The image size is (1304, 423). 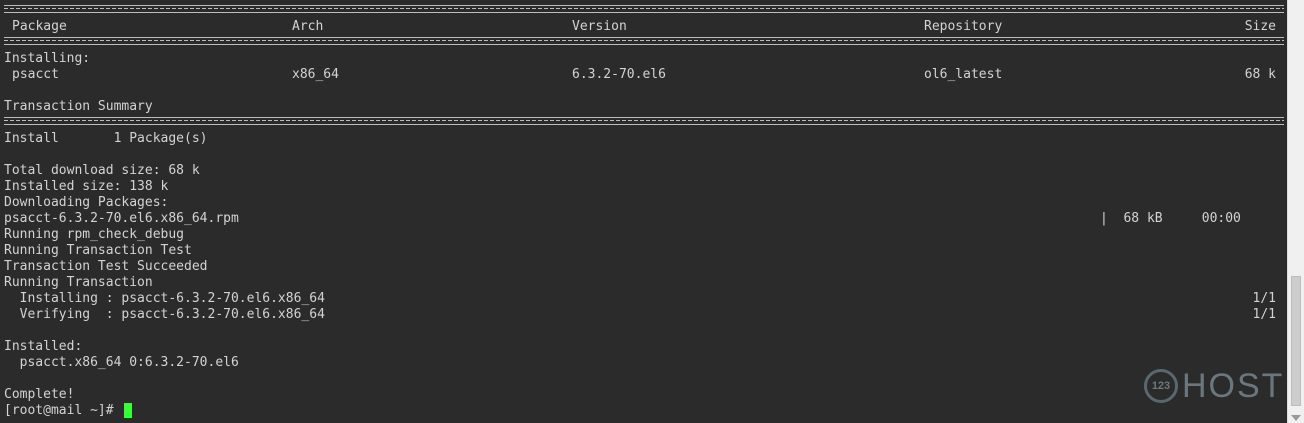 I want to click on row-size: 68 k, so click(x=1260, y=74).